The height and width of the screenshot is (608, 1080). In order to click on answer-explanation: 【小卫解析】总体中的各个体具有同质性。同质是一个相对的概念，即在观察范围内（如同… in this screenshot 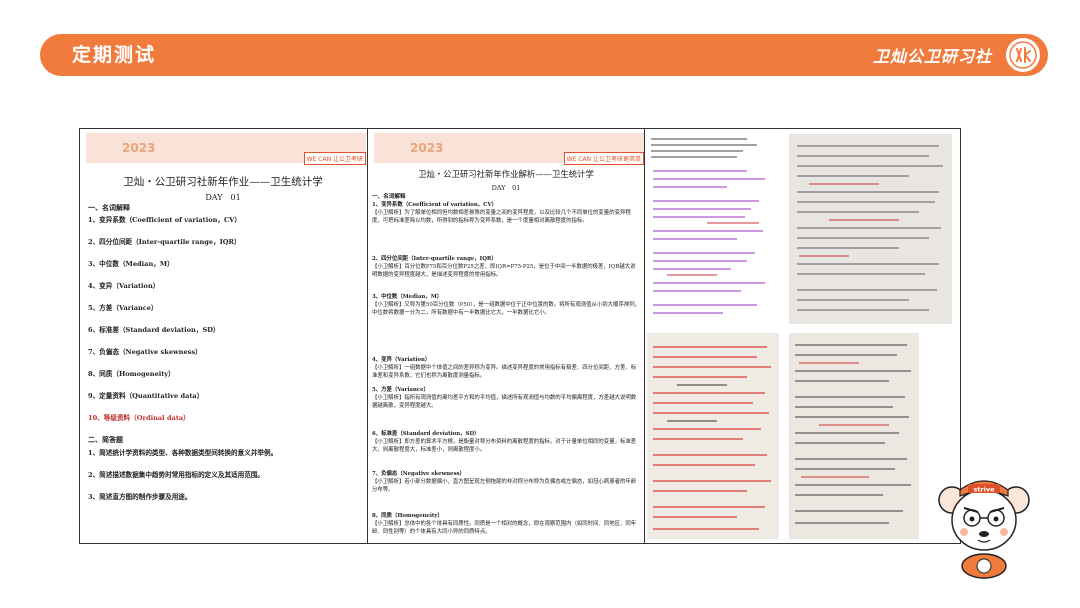, I will do `click(504, 528)`.